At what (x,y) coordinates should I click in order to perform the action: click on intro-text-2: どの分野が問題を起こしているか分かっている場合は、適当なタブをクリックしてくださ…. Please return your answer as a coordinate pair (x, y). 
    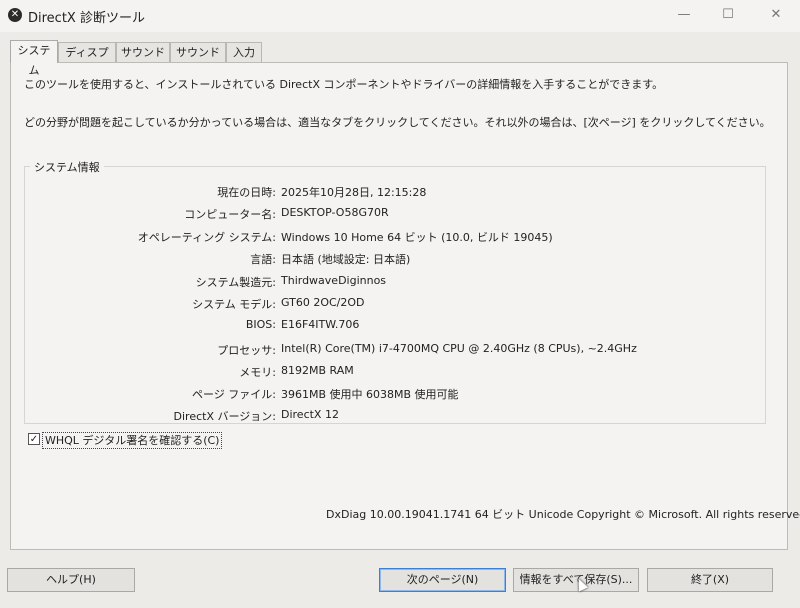
    Looking at the image, I should click on (397, 122).